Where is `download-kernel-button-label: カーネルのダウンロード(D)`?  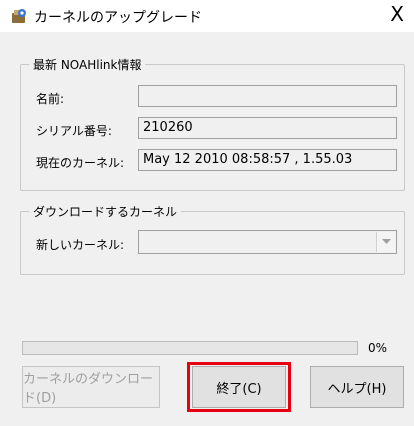
download-kernel-button-label: カーネルのダウンロード(D) is located at coordinates (88, 389).